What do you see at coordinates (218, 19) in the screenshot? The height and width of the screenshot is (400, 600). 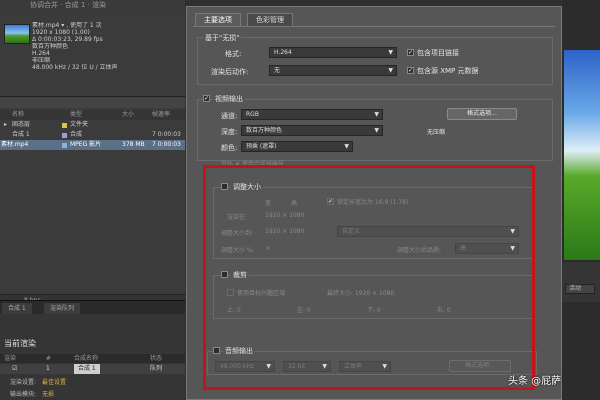 I see `tab-main-options: 主要选项` at bounding box center [218, 19].